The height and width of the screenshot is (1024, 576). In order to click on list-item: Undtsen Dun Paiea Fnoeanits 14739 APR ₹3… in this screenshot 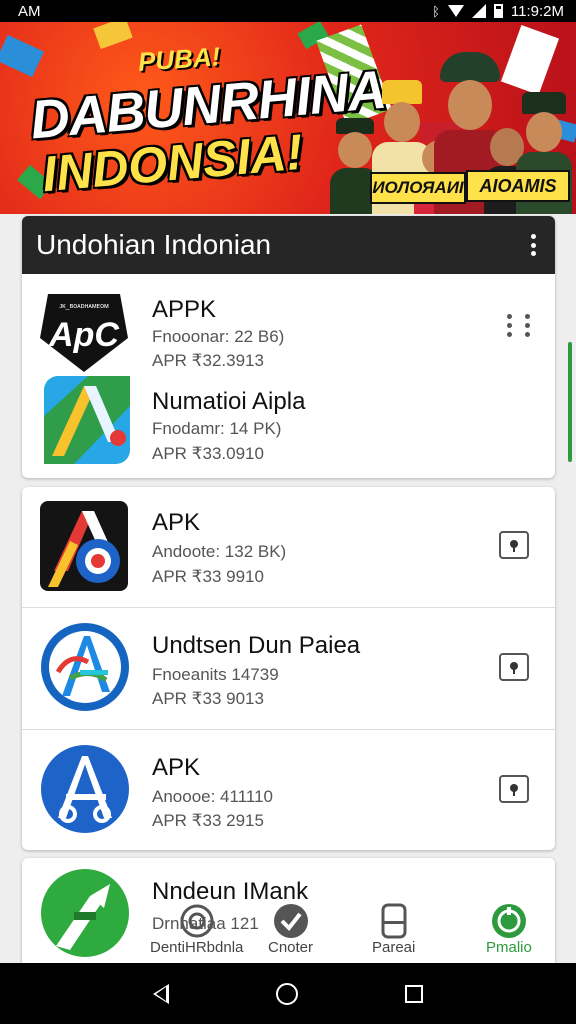, I will do `click(288, 668)`.